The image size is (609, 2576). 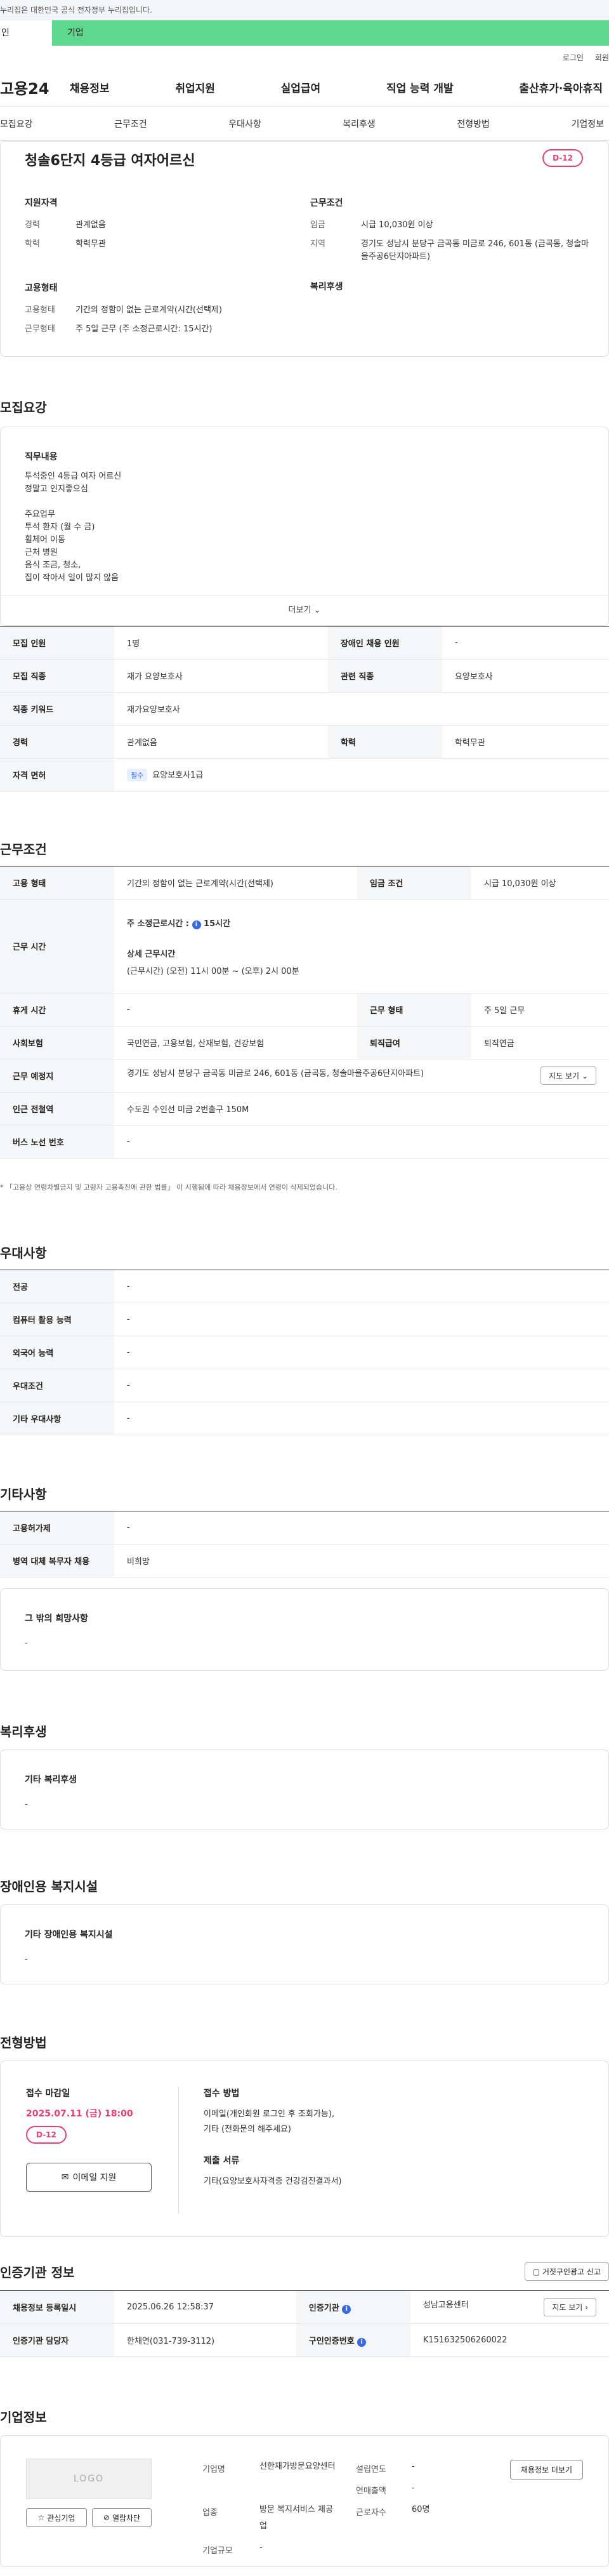 I want to click on table-header-cell: 휴게 시간, so click(x=57, y=1009).